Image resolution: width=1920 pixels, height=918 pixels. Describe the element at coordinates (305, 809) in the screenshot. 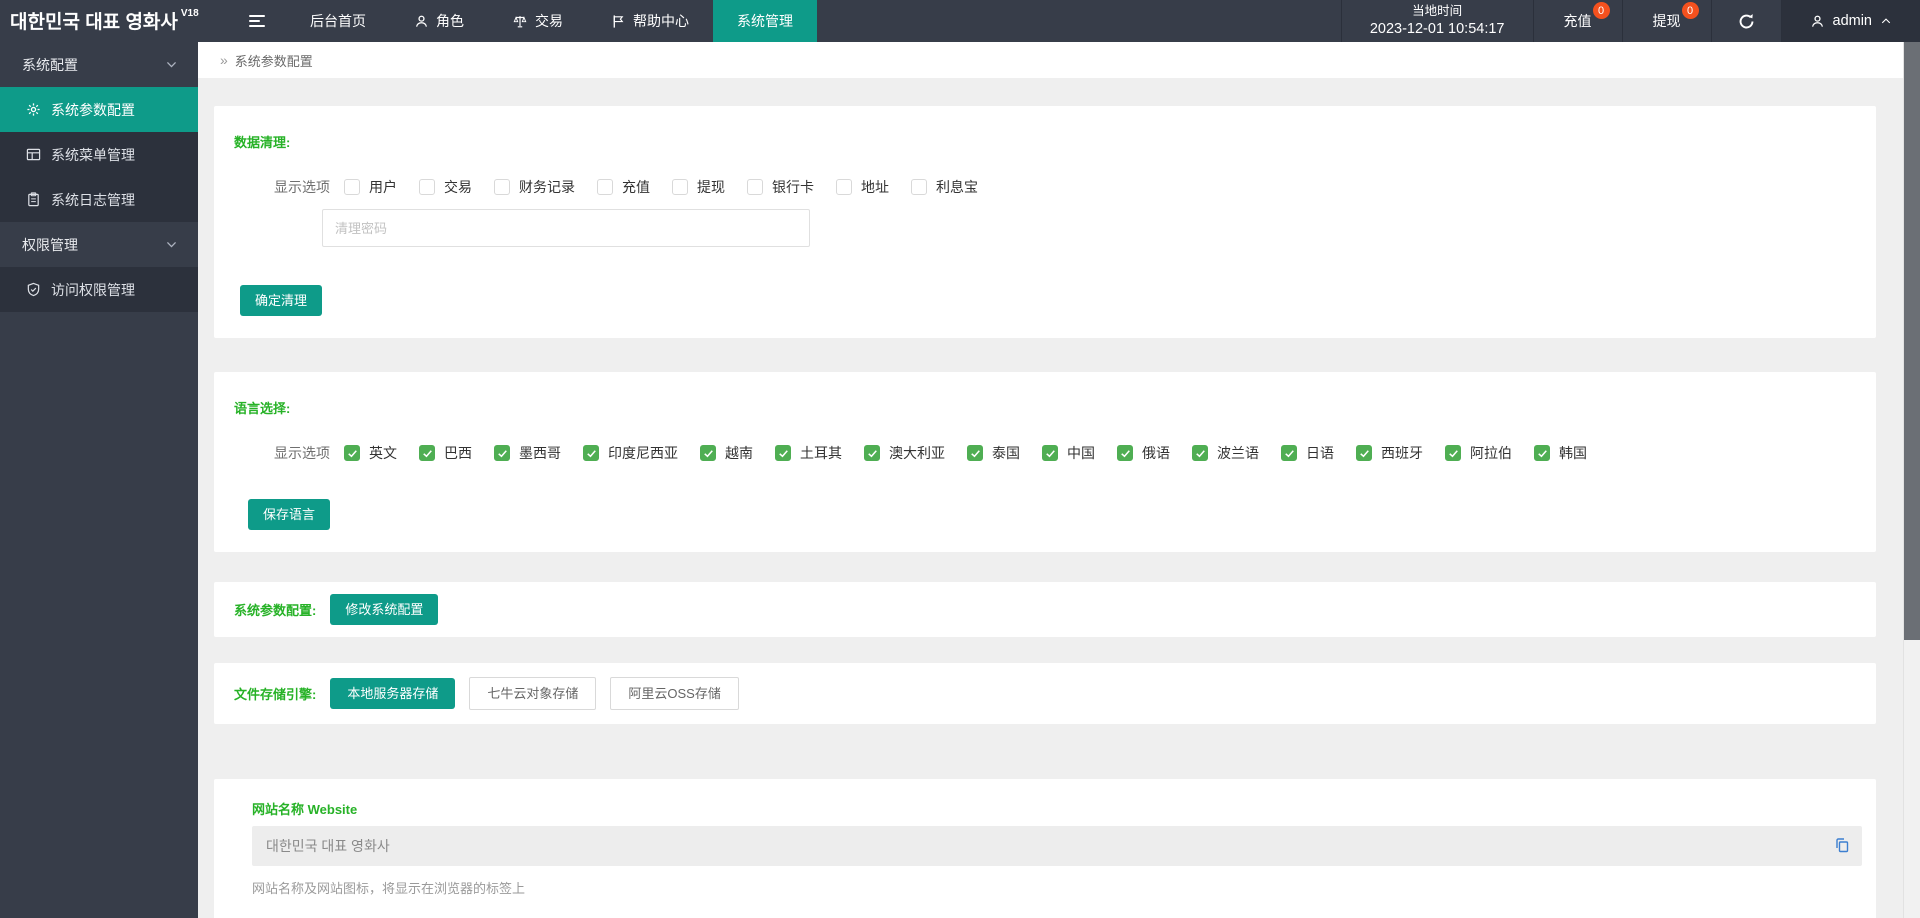

I see `website-name-label: 网站名称 Website` at that location.